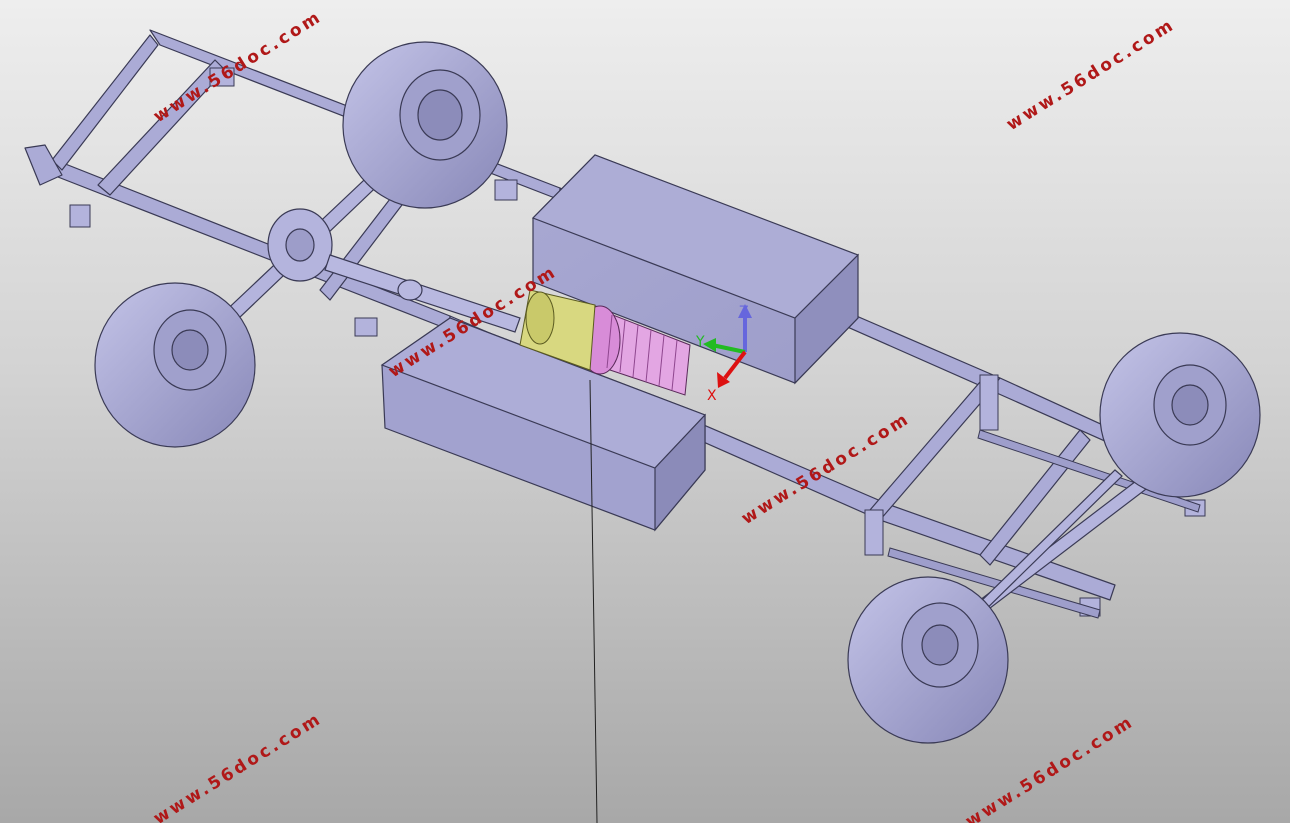 This screenshot has width=1290, height=823. I want to click on wheel-rear-right-top, so click(1180, 415).